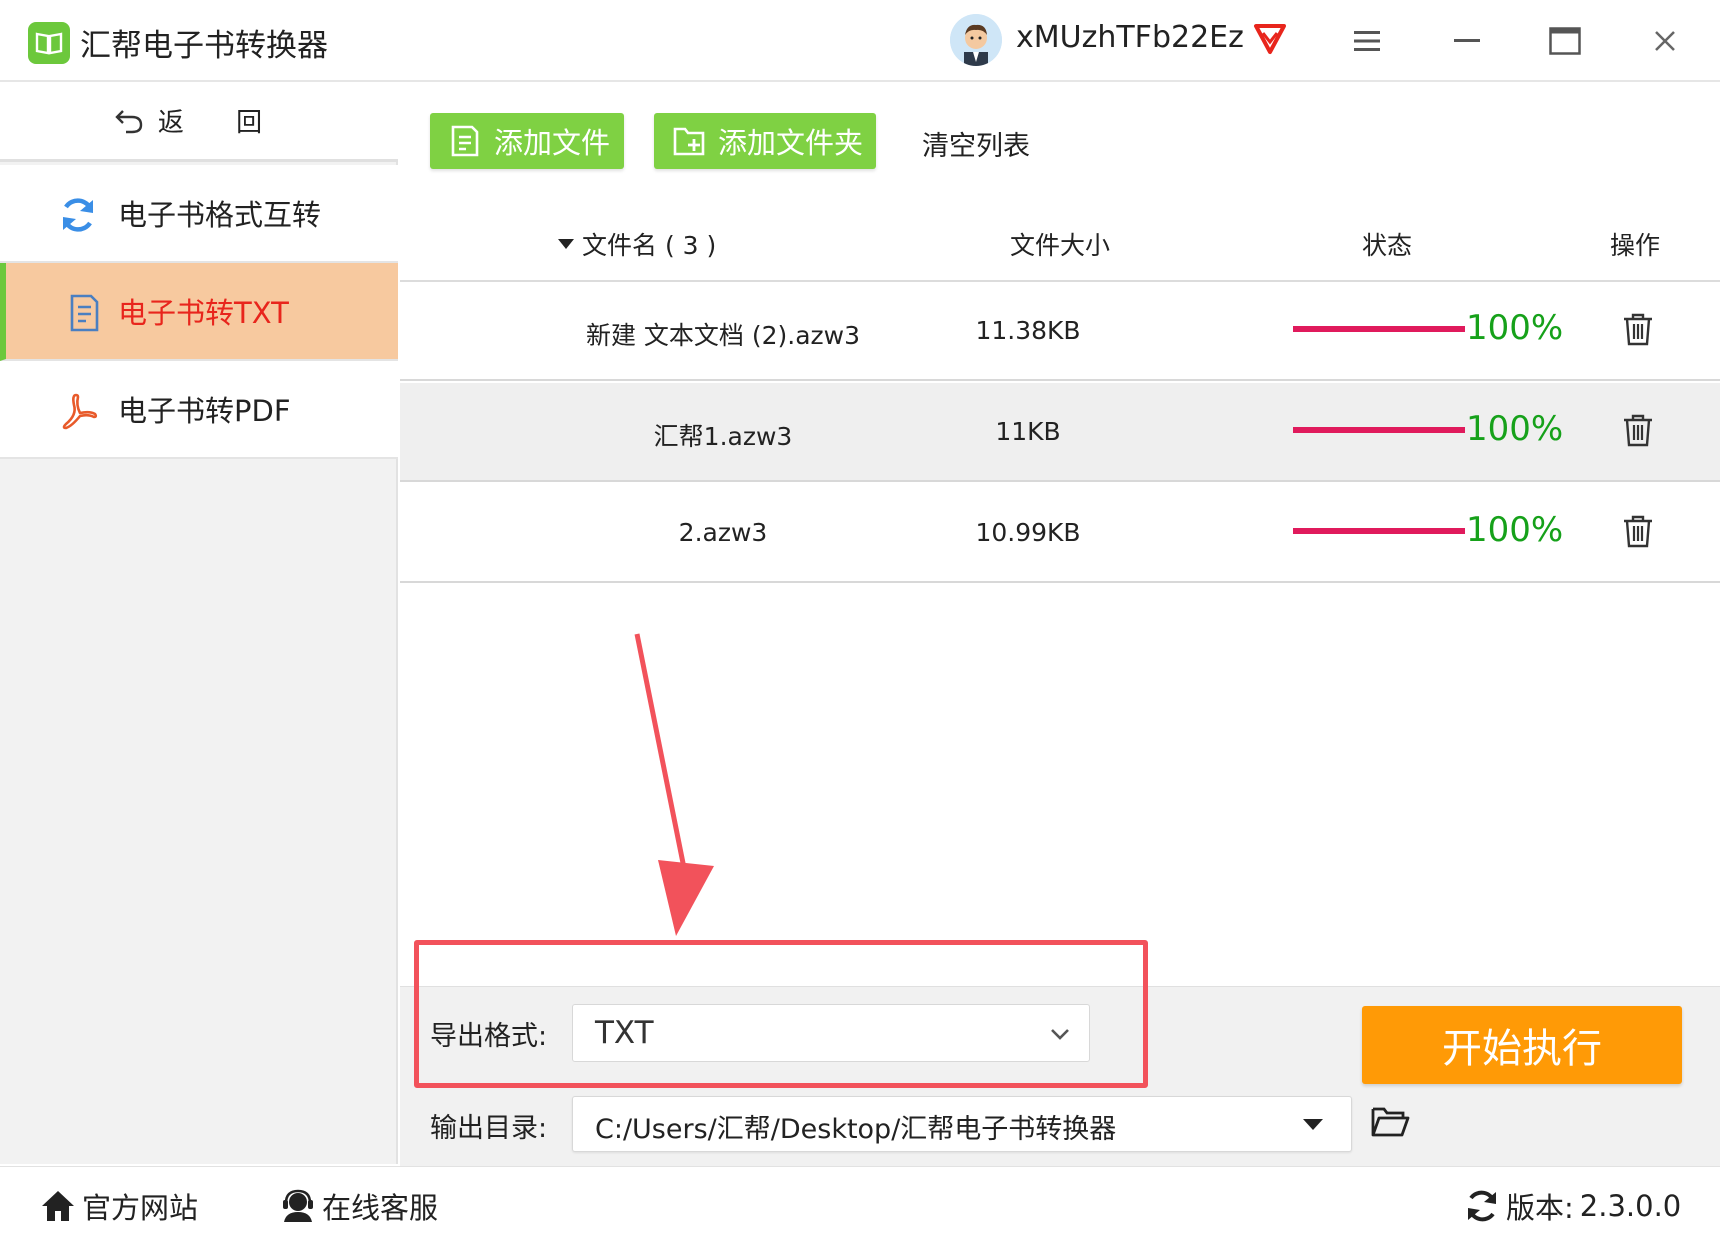 Image resolution: width=1720 pixels, height=1234 pixels. What do you see at coordinates (84, 313) in the screenshot?
I see `document-icon` at bounding box center [84, 313].